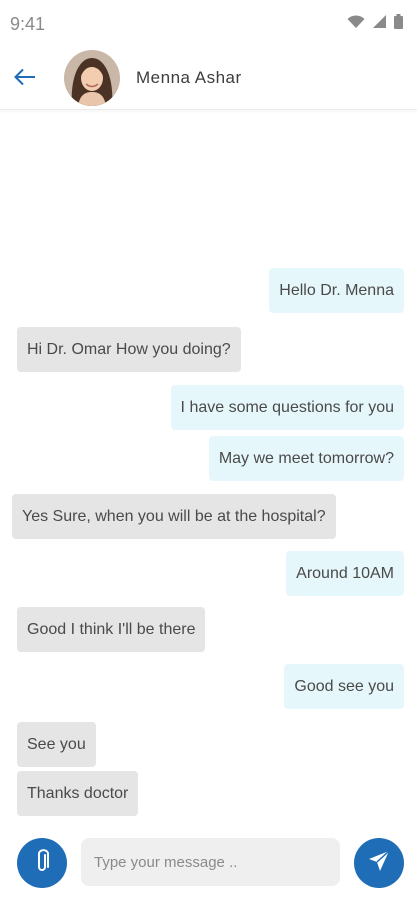 Image resolution: width=417 pixels, height=900 pixels. Describe the element at coordinates (208, 24) in the screenshot. I see `status-bar: 9:41` at that location.